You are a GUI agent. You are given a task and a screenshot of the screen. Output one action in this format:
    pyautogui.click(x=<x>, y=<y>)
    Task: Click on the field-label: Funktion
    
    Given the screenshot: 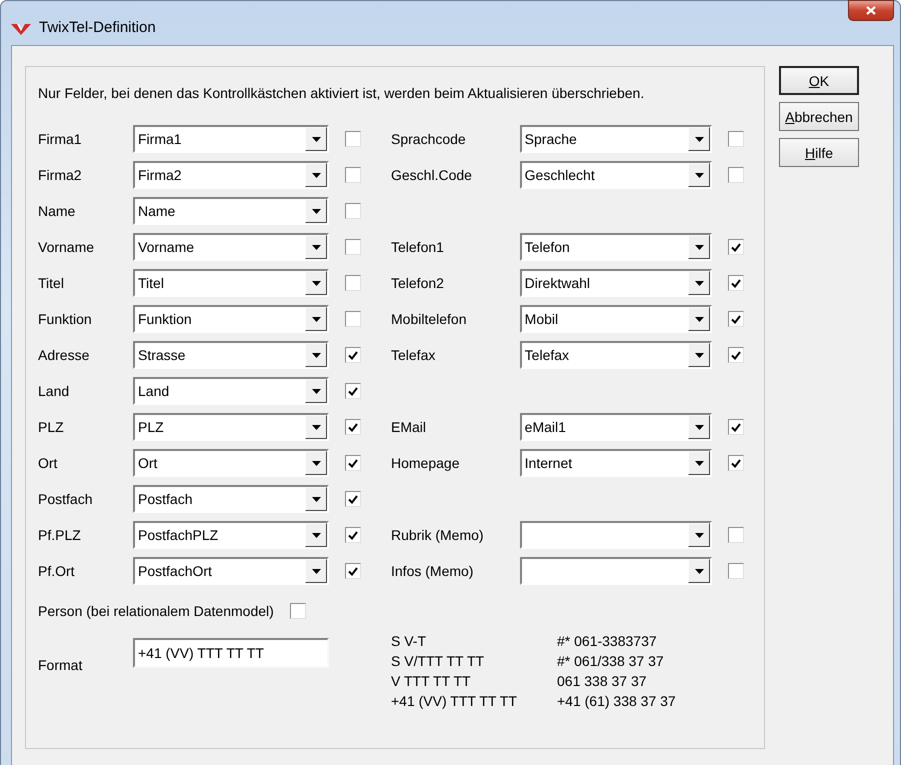 What is the action you would take?
    pyautogui.click(x=65, y=319)
    